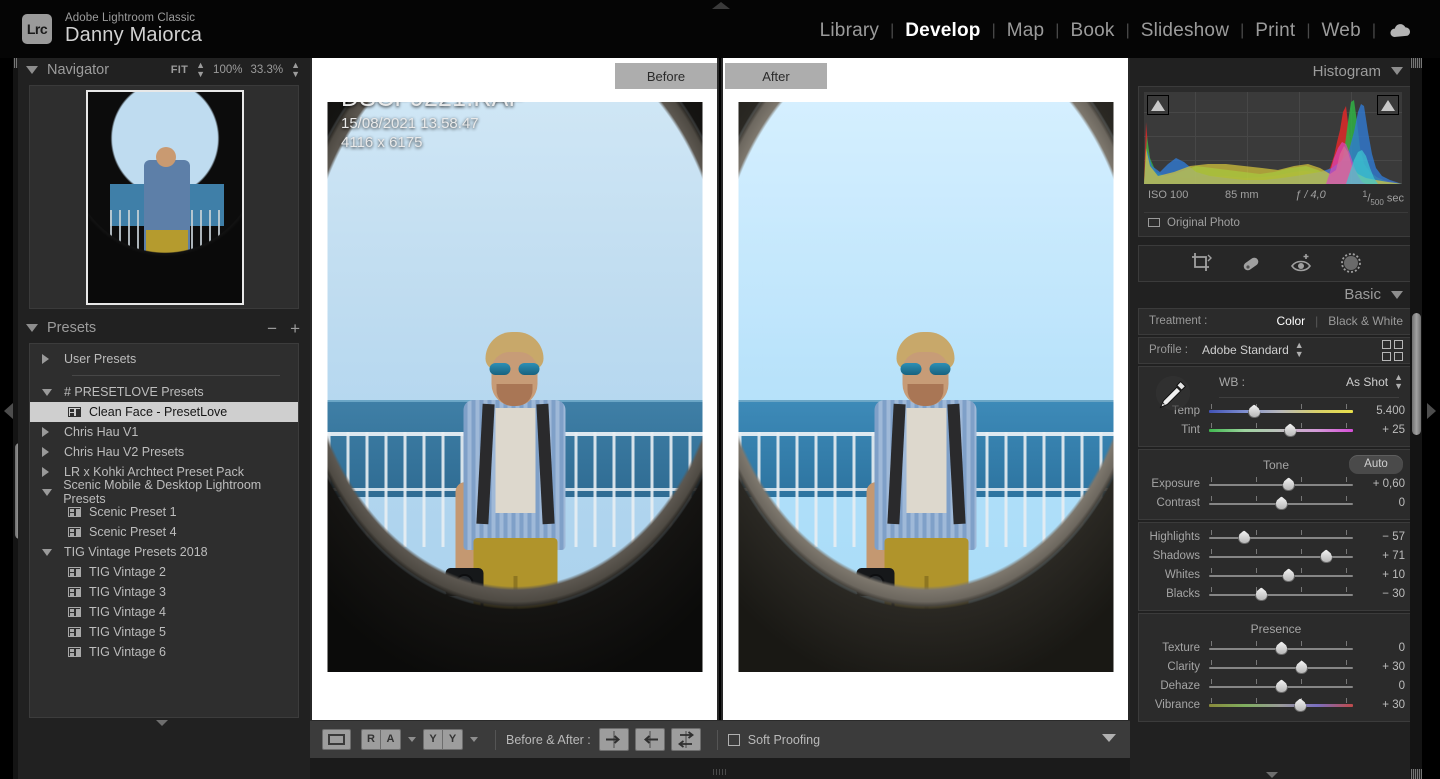  What do you see at coordinates (942, 31) in the screenshot?
I see `module-develop: Develop` at bounding box center [942, 31].